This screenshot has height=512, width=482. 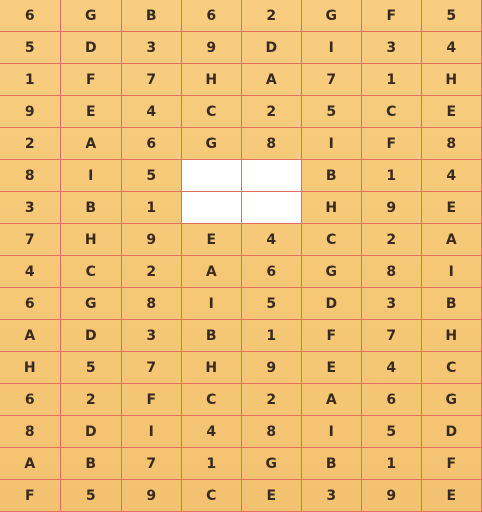 I want to click on grid-row: 7H9E4C2A, so click(x=241, y=240).